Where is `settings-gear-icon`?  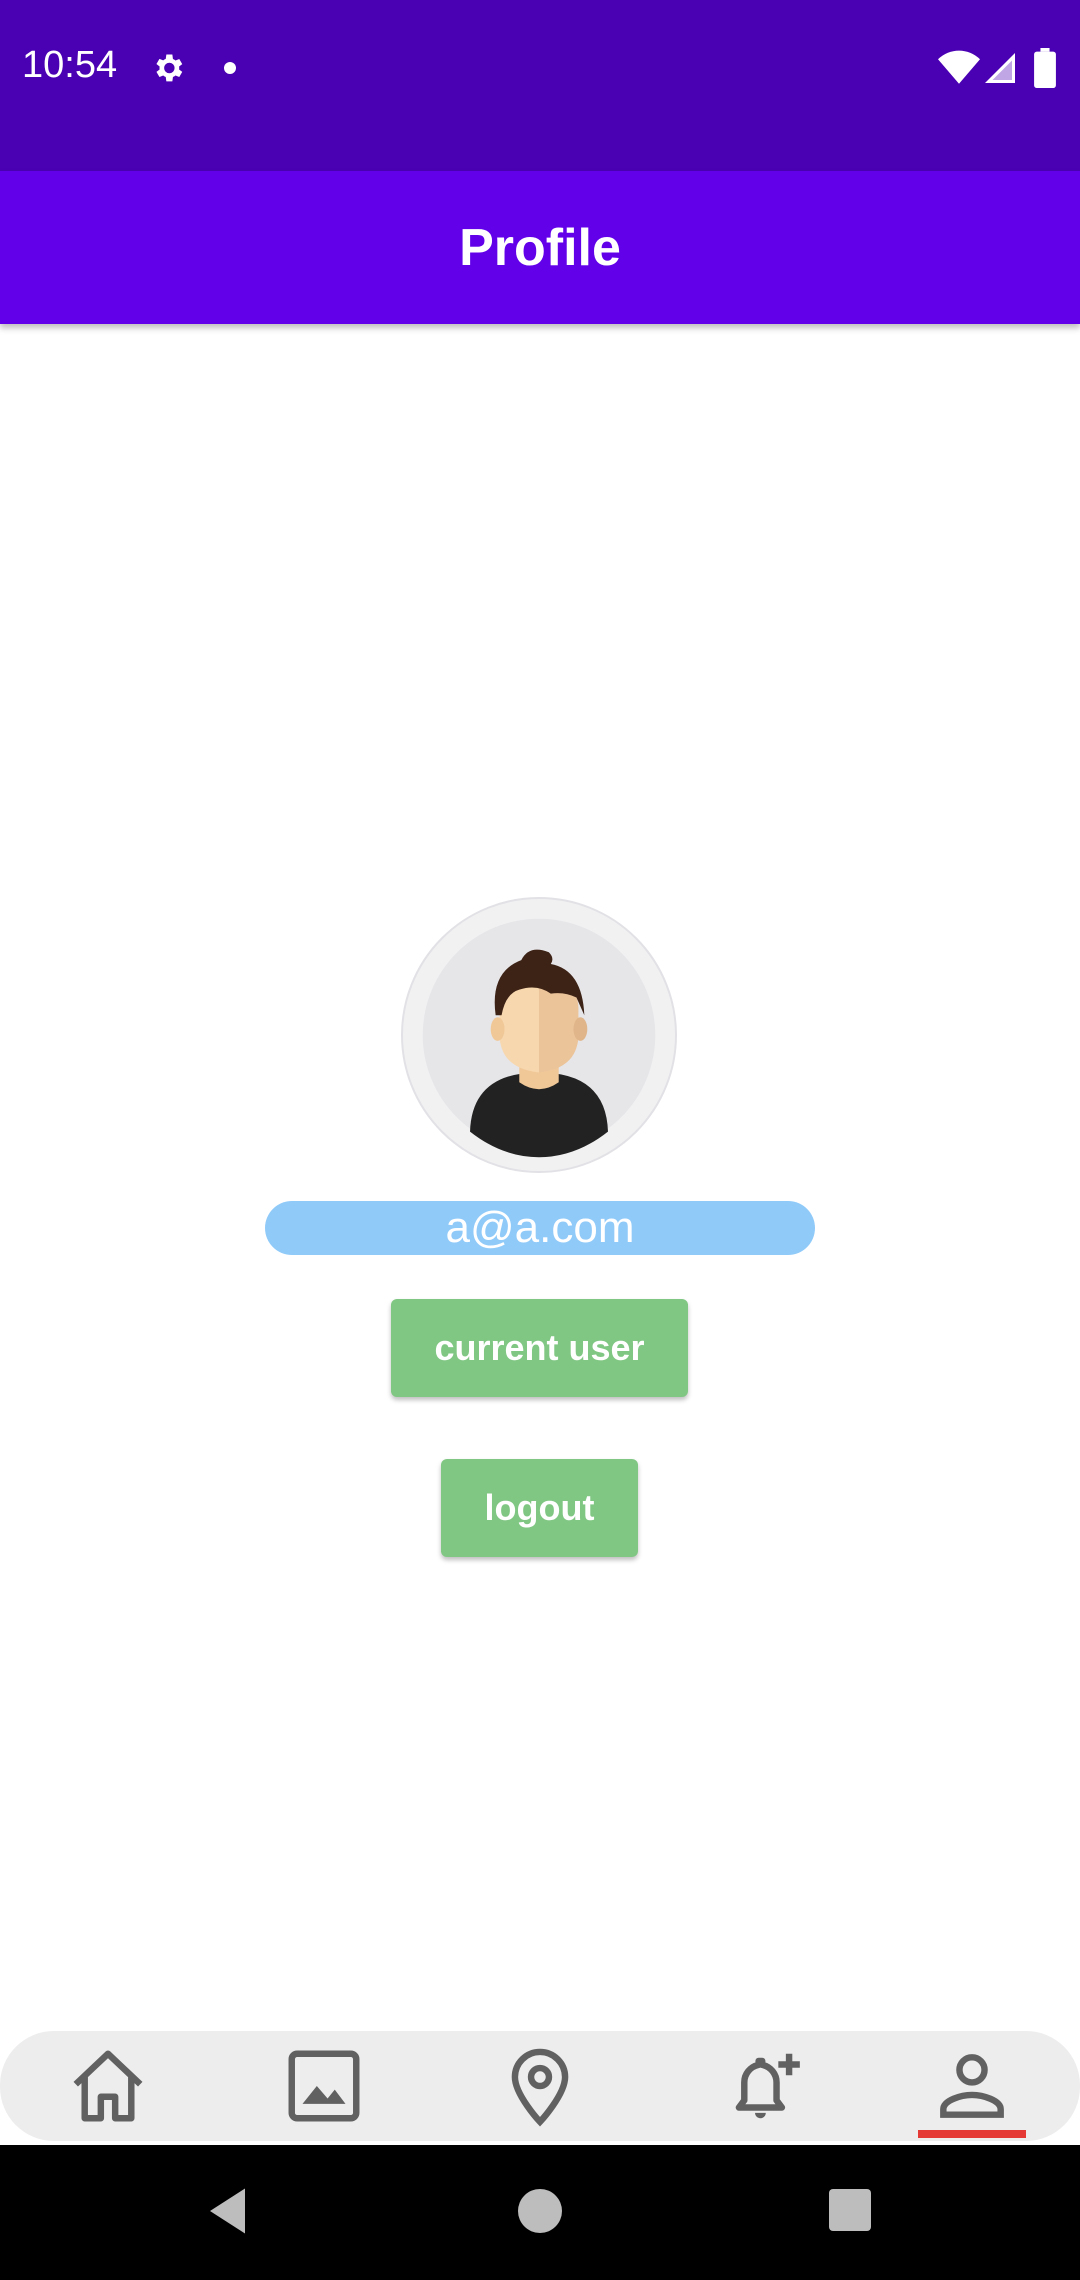
settings-gear-icon is located at coordinates (169, 68).